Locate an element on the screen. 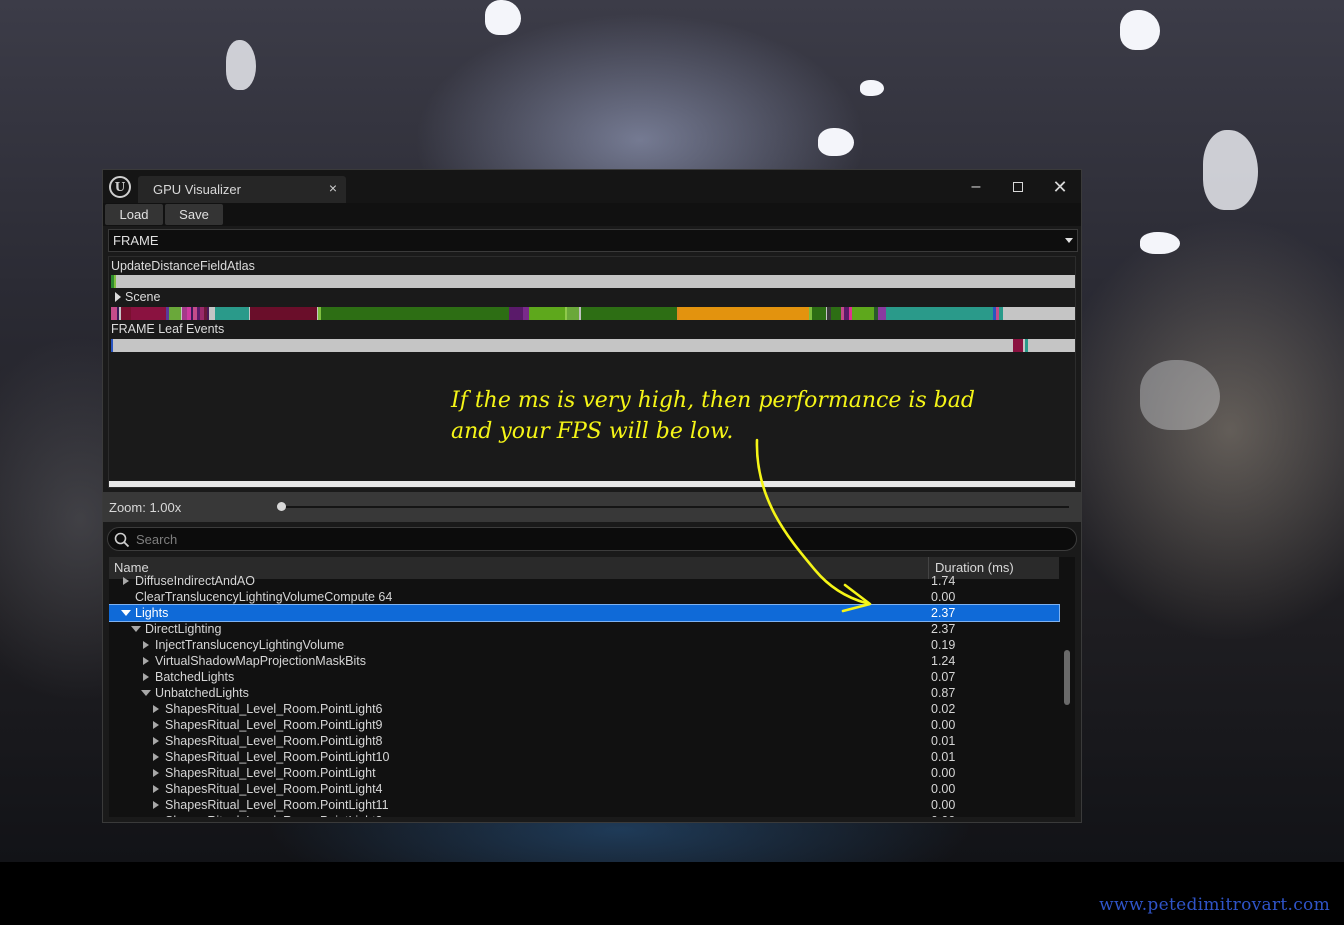 The image size is (1344, 925). frame-dropdown: FRAME is located at coordinates (593, 240).